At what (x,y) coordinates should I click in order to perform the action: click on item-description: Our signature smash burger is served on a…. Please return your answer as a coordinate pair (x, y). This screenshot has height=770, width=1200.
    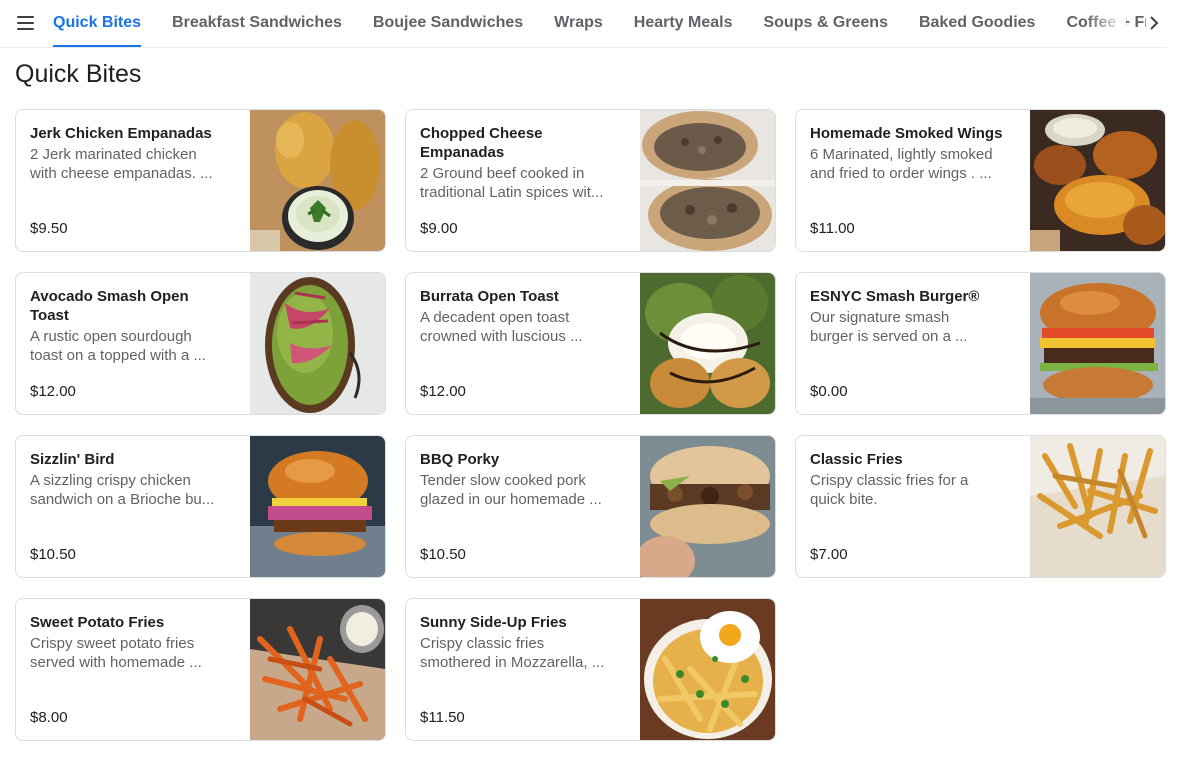
    Looking at the image, I should click on (889, 327).